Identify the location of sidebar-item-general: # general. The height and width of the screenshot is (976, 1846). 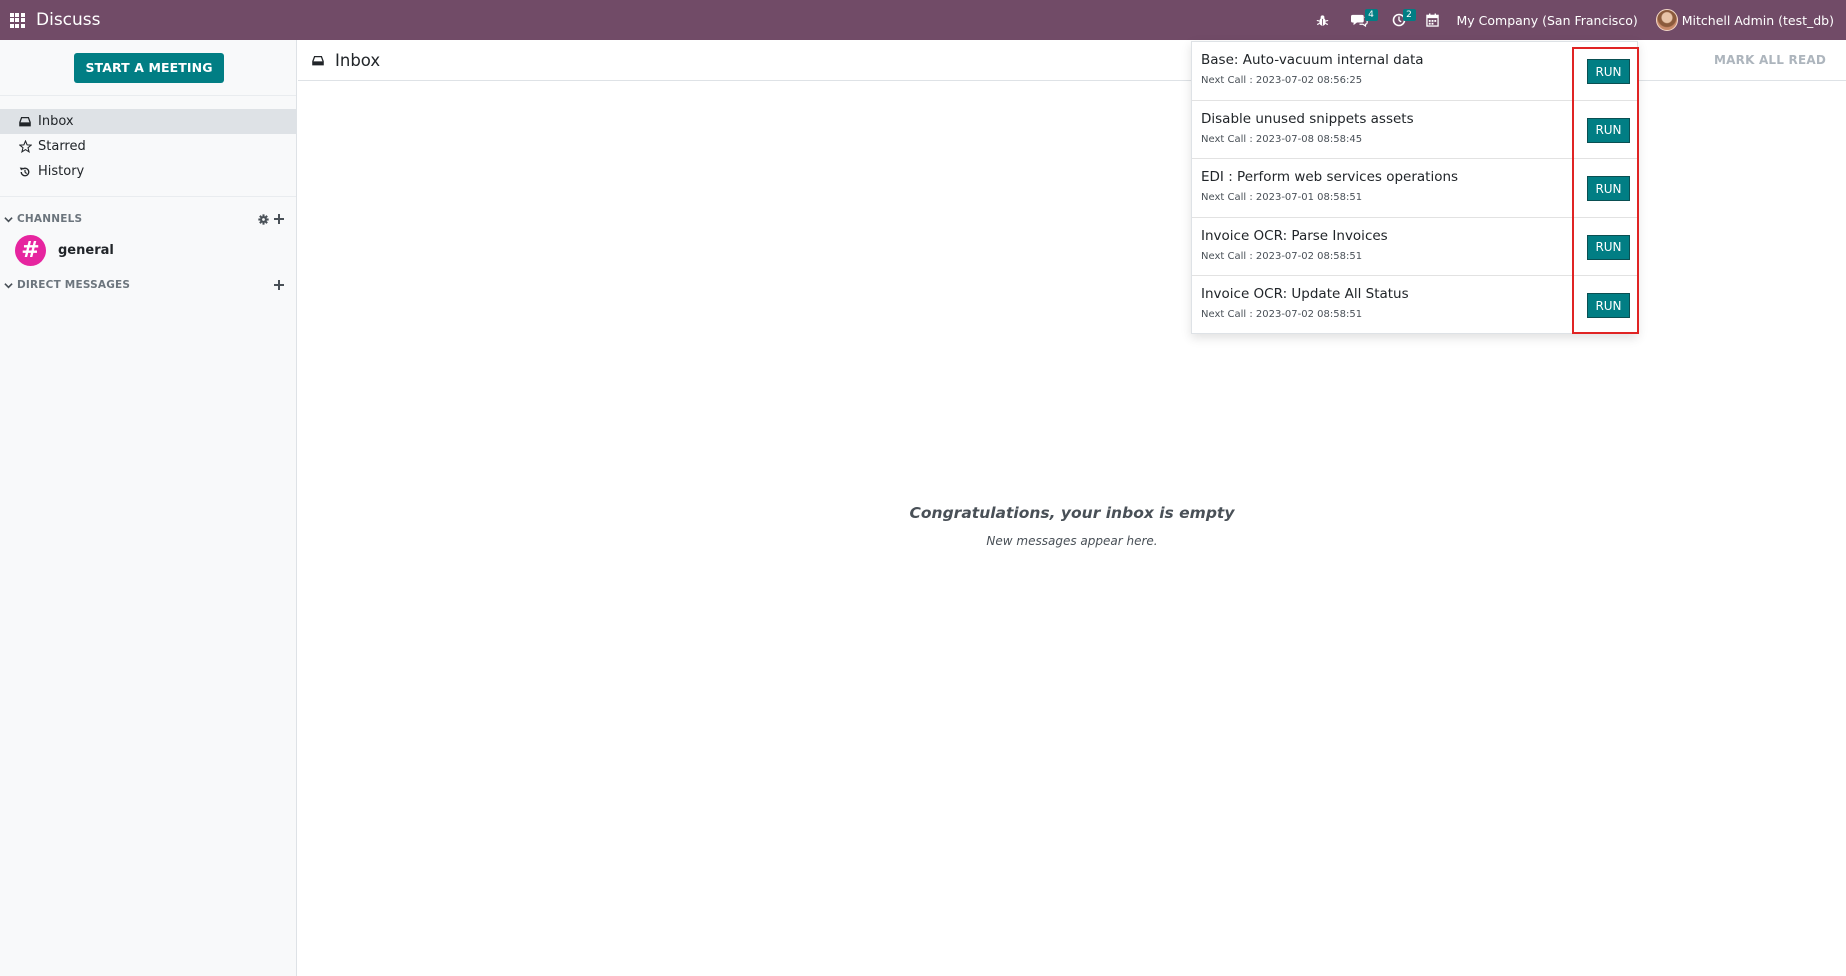
(148, 250).